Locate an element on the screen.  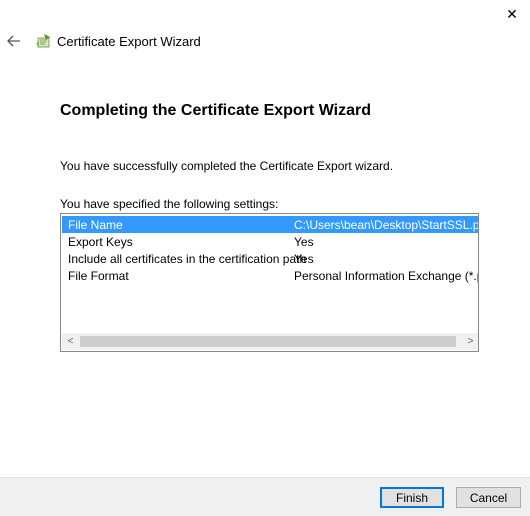
back-arrow-icon is located at coordinates (13, 41).